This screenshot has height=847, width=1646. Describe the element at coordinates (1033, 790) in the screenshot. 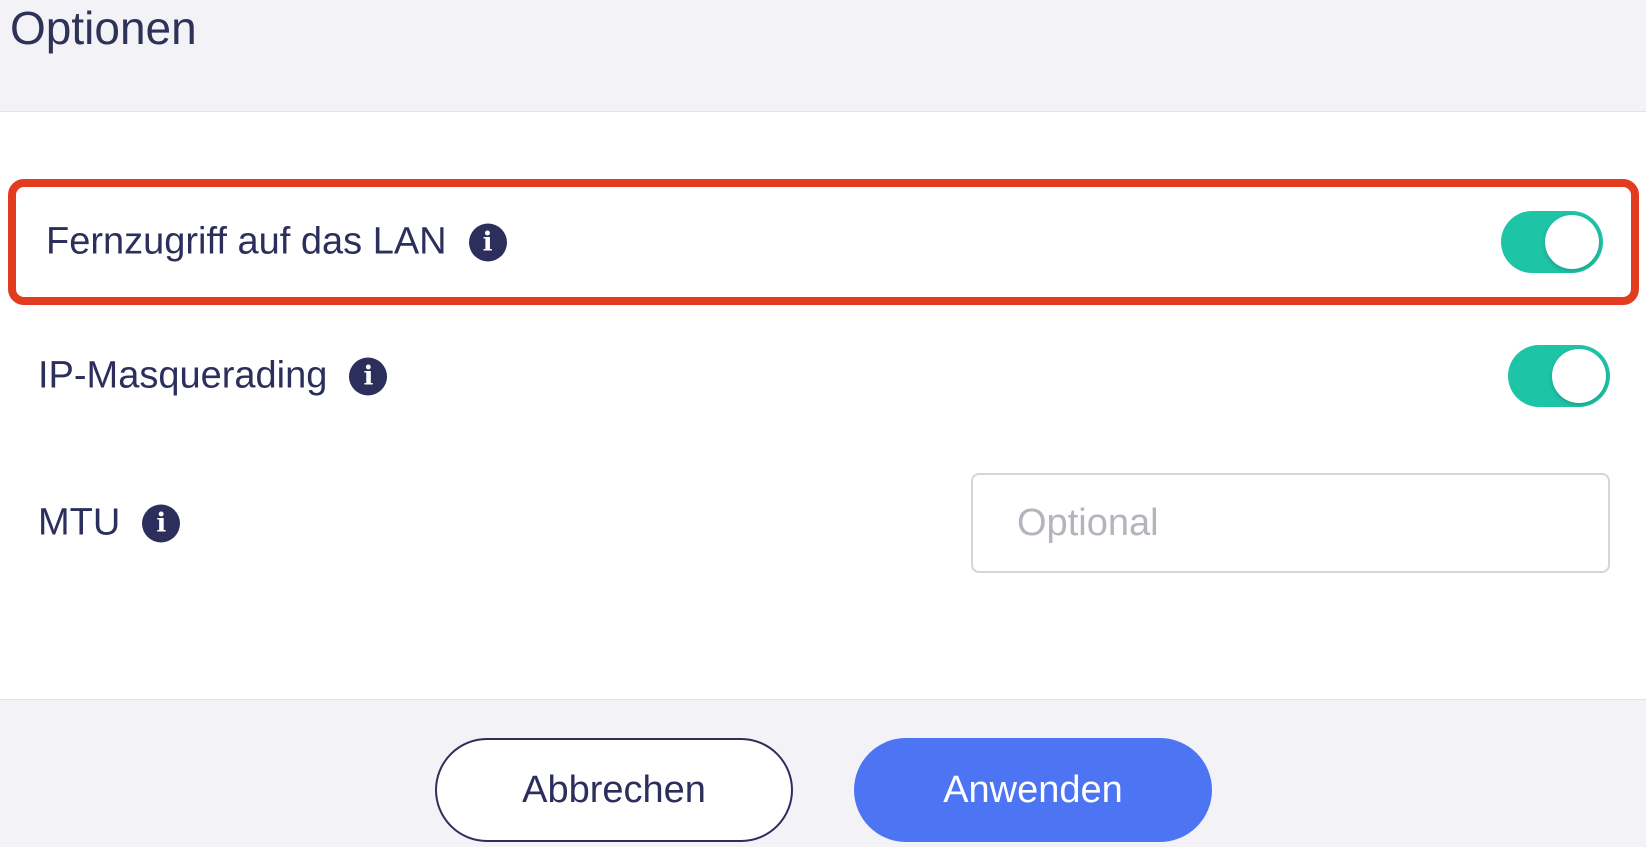

I see `apply-button: Anwenden` at that location.